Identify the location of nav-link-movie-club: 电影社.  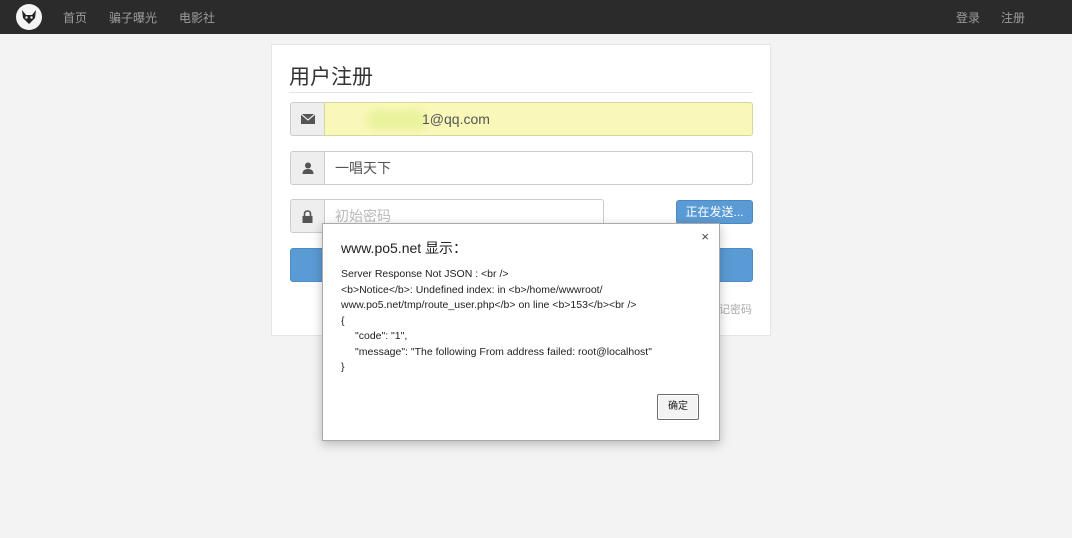
(197, 17).